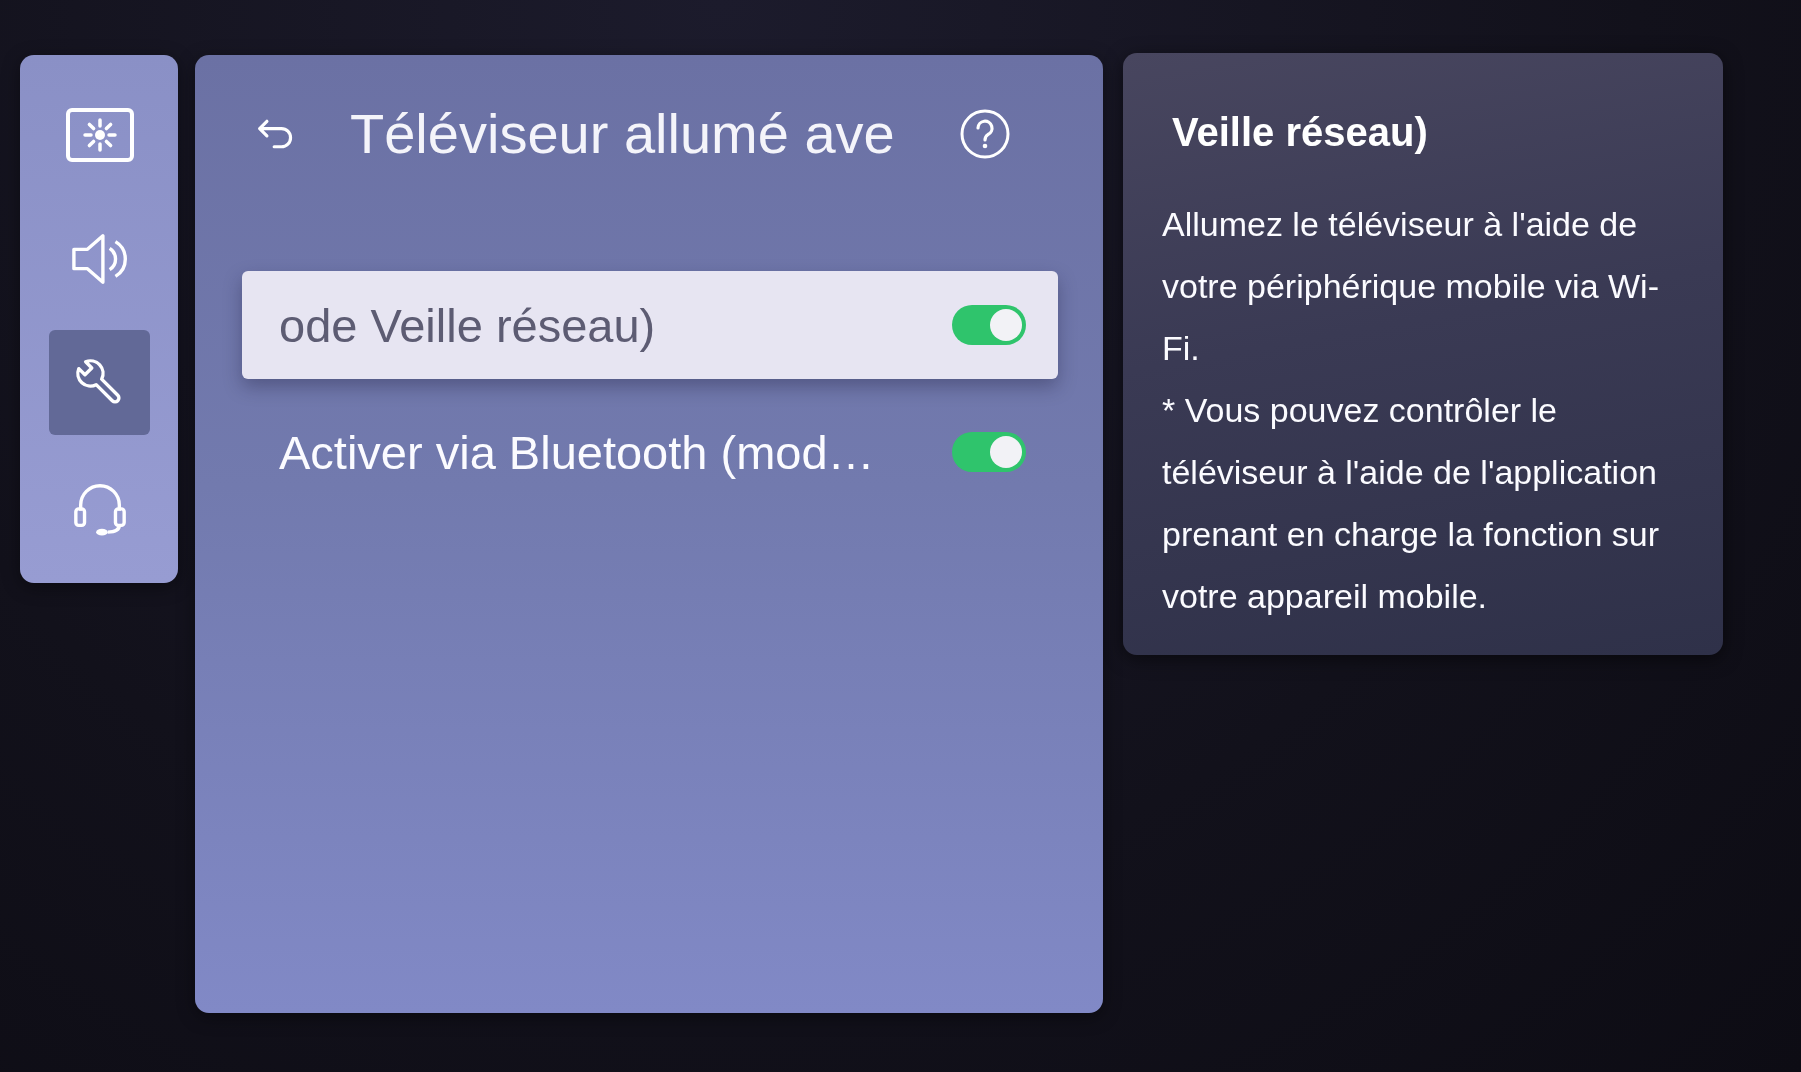 This screenshot has height=1072, width=1801. Describe the element at coordinates (1300, 132) in the screenshot. I see `help-title: Veille réseau)` at that location.